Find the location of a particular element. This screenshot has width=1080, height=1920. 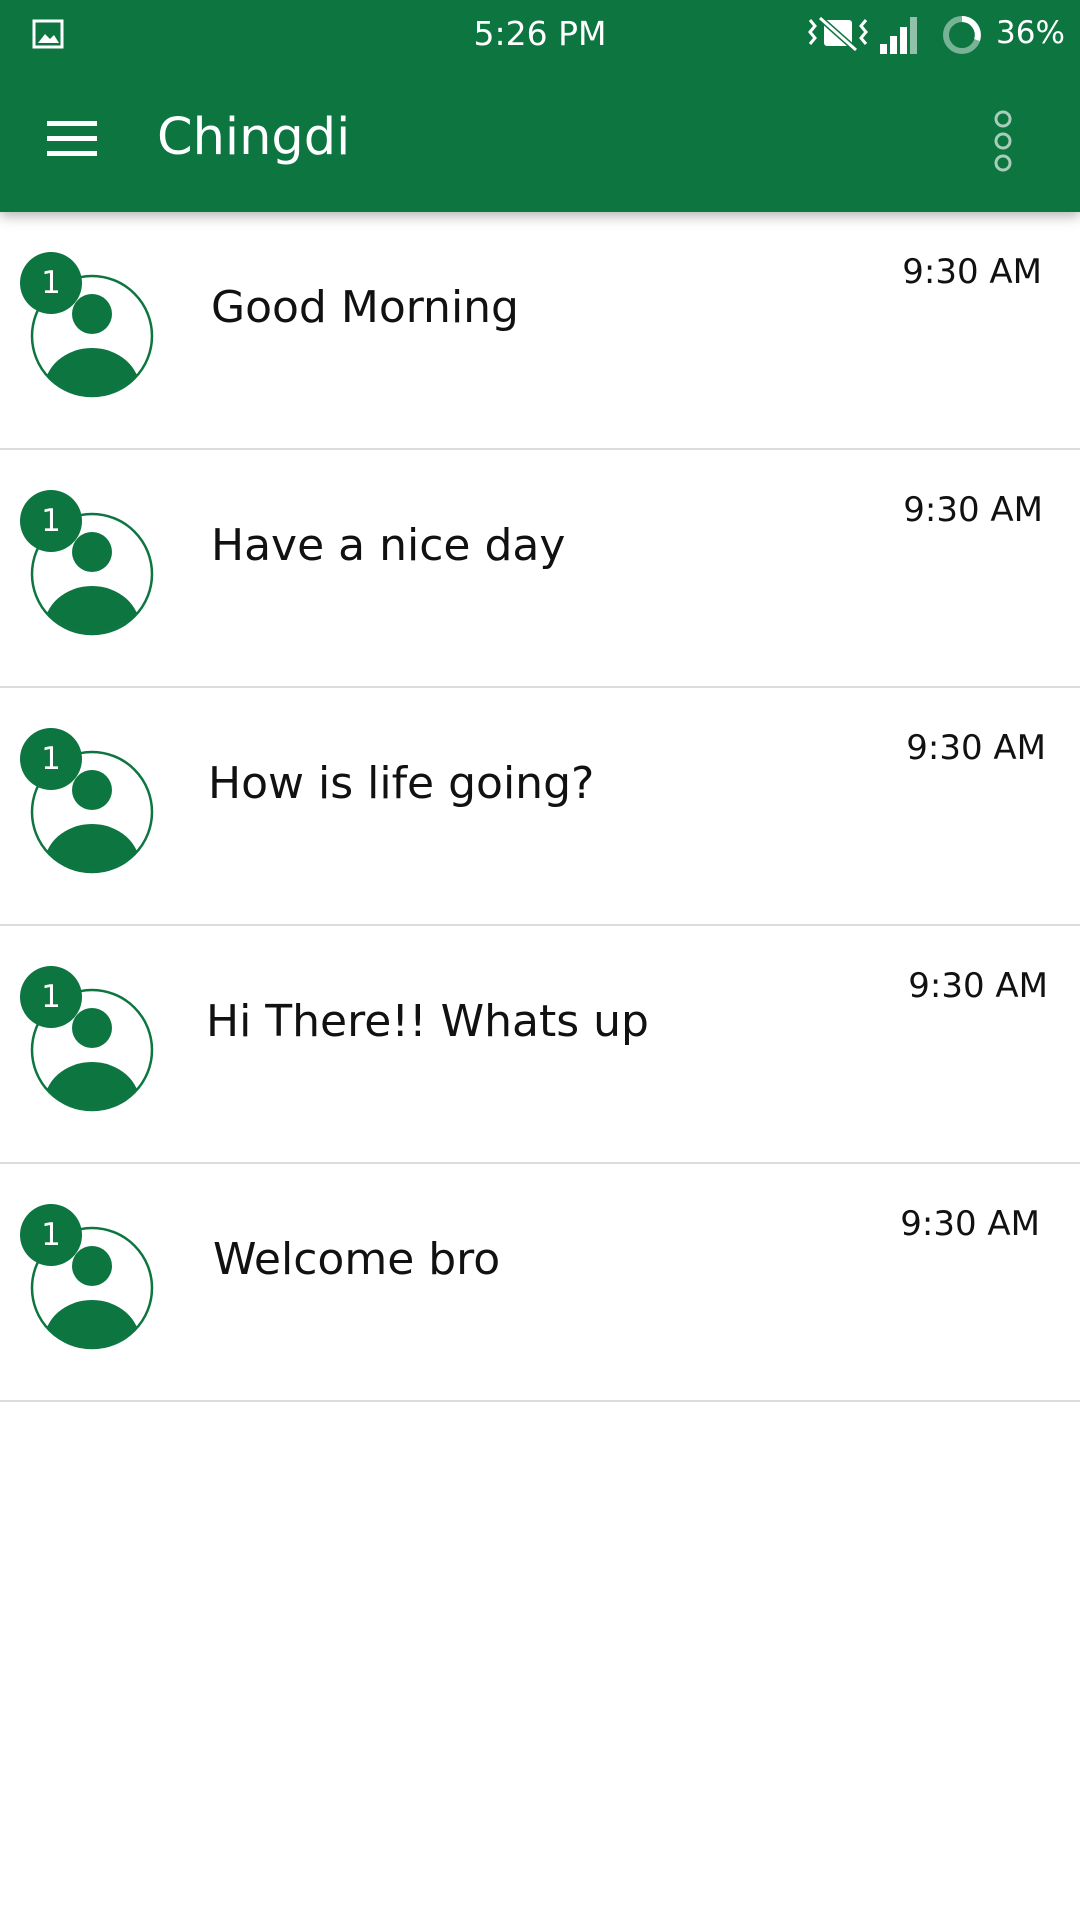

message-preview: Welcome bro is located at coordinates (357, 1259).